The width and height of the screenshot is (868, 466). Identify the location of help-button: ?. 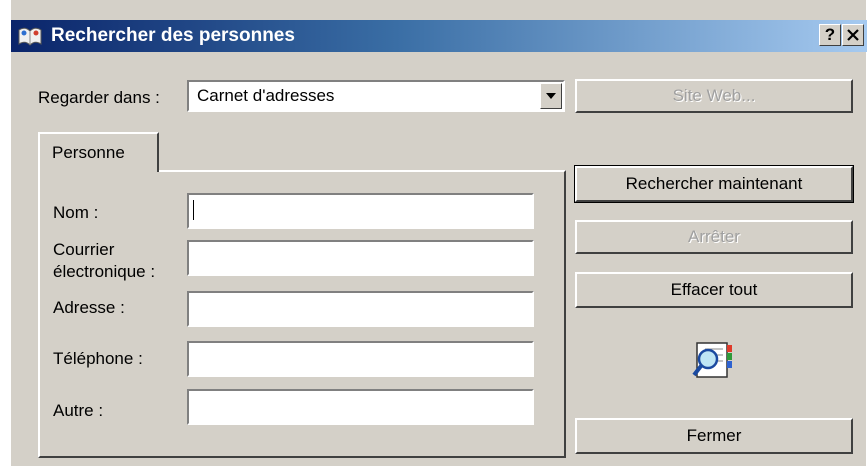
(830, 35).